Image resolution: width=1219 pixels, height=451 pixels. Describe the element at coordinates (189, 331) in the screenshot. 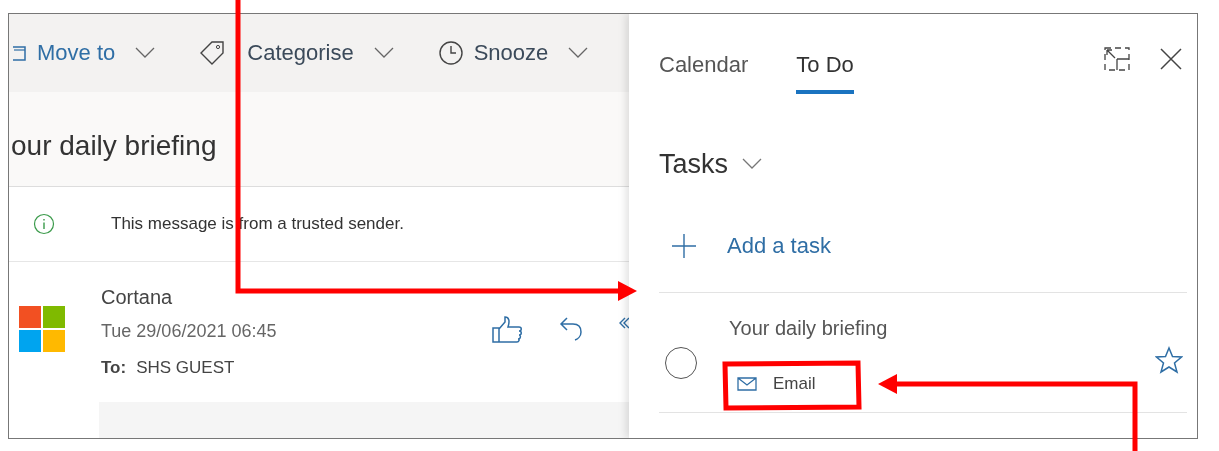

I see `message-date: Tue 29/06/2021 06:45` at that location.